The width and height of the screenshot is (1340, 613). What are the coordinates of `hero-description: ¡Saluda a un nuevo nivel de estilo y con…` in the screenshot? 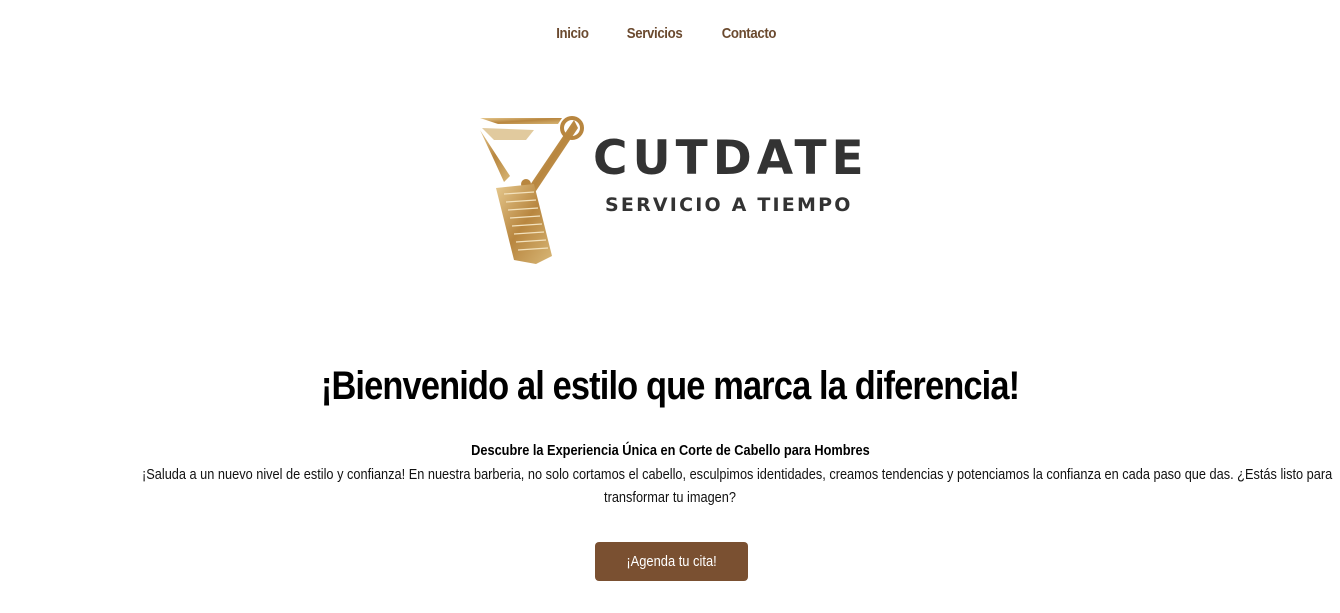 It's located at (701, 487).